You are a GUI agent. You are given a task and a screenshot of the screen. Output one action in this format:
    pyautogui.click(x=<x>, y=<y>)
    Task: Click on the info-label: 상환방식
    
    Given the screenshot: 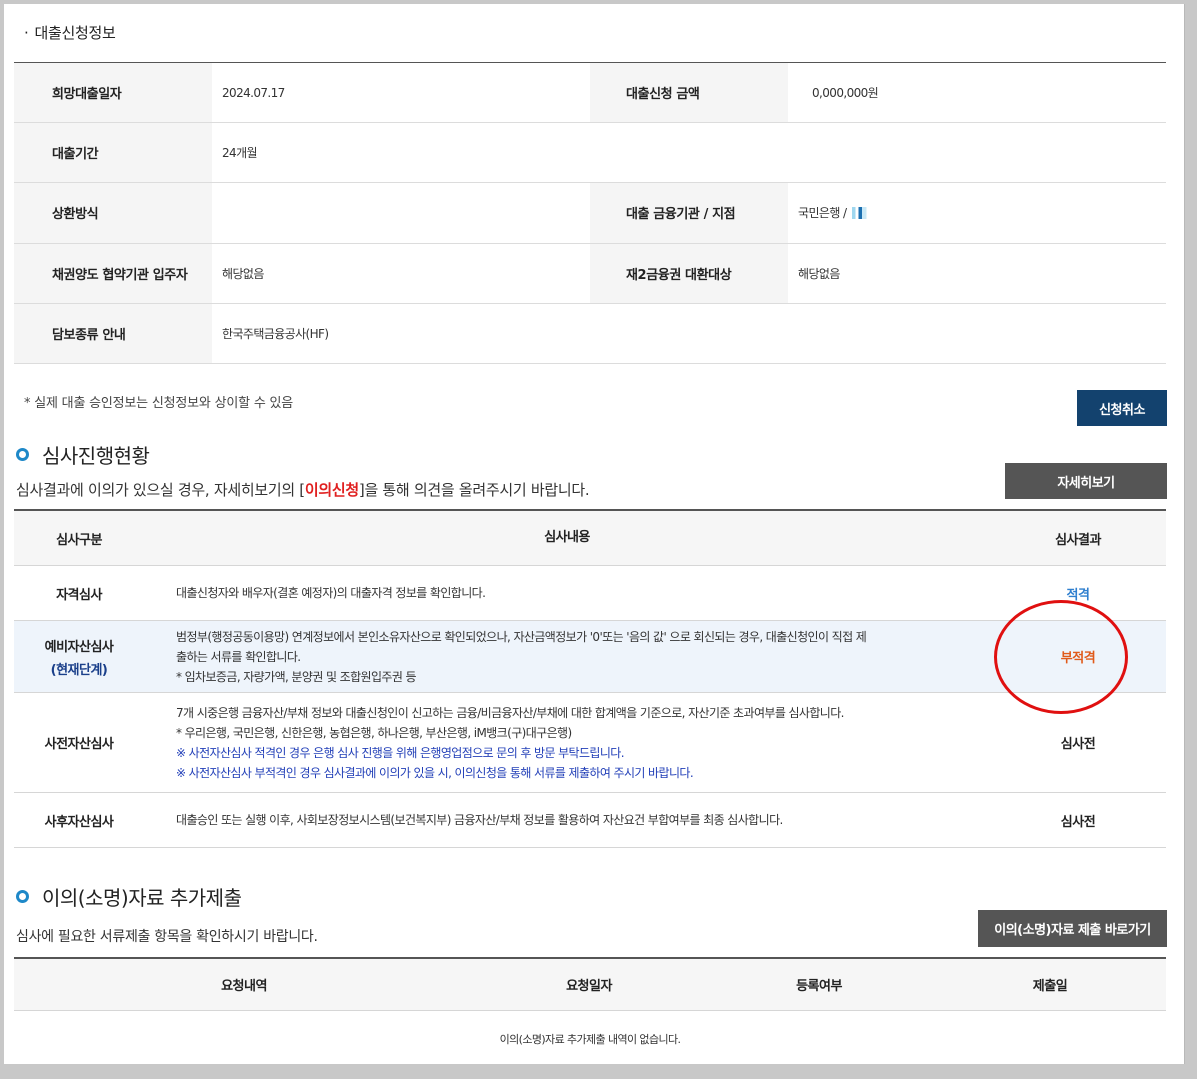 What is the action you would take?
    pyautogui.click(x=113, y=213)
    